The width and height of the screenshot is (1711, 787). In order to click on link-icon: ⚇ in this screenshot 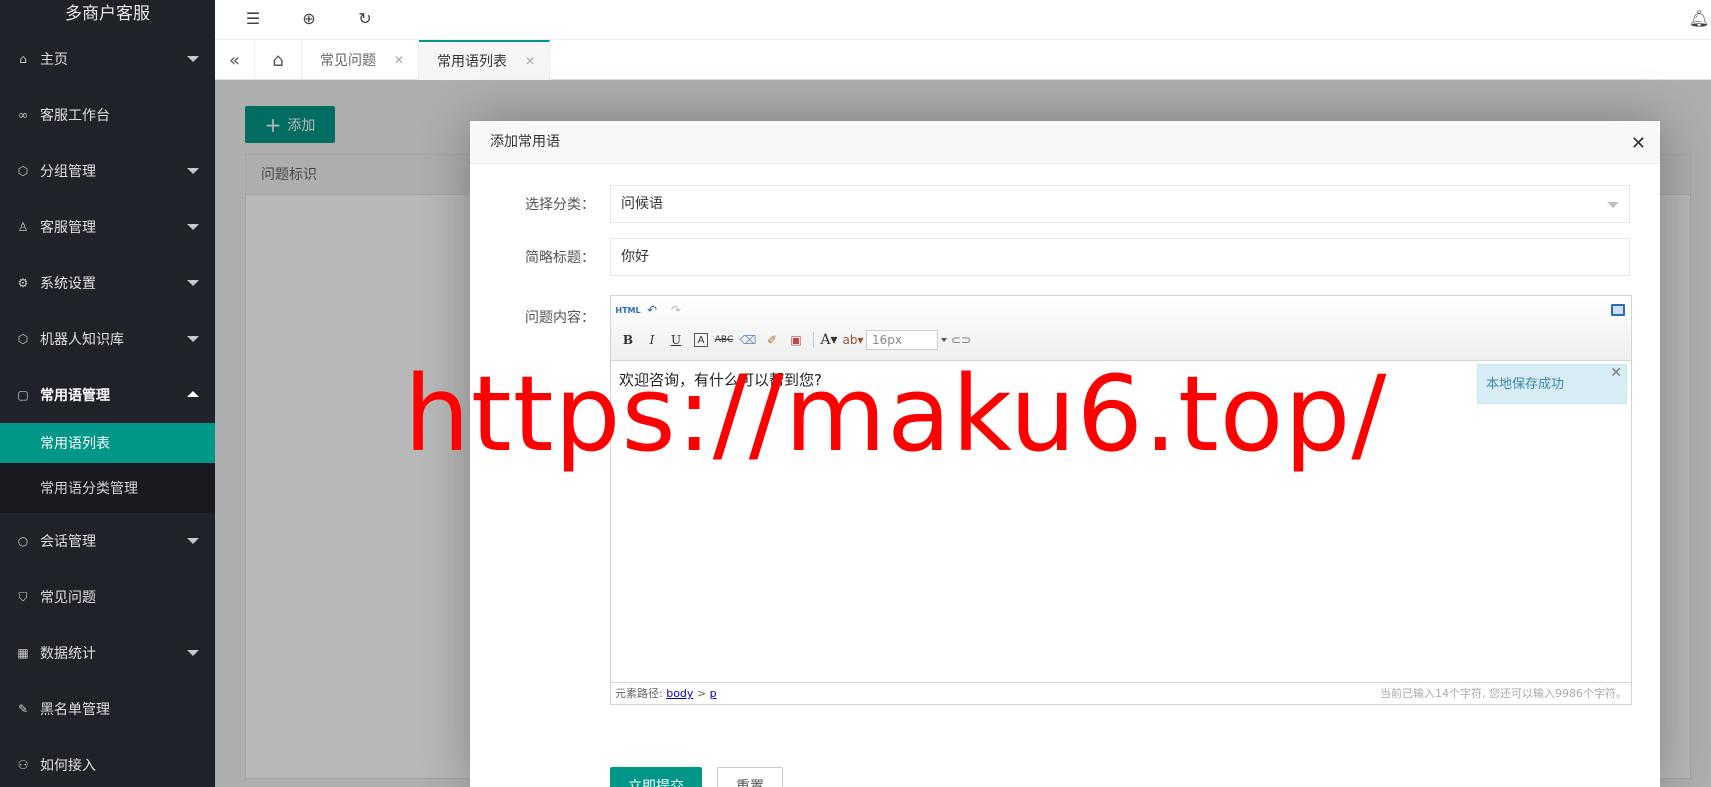, I will do `click(23, 765)`.